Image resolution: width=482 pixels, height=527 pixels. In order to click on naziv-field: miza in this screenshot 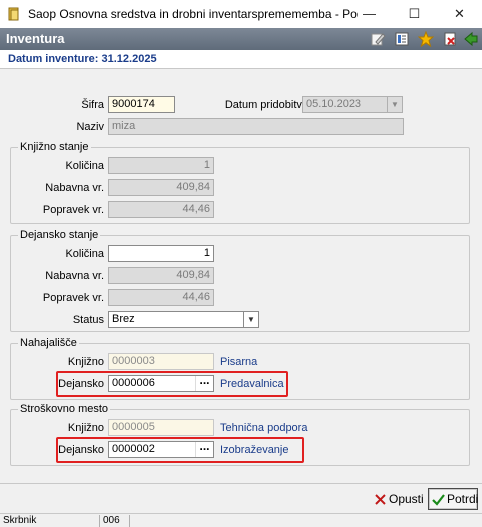, I will do `click(256, 126)`.